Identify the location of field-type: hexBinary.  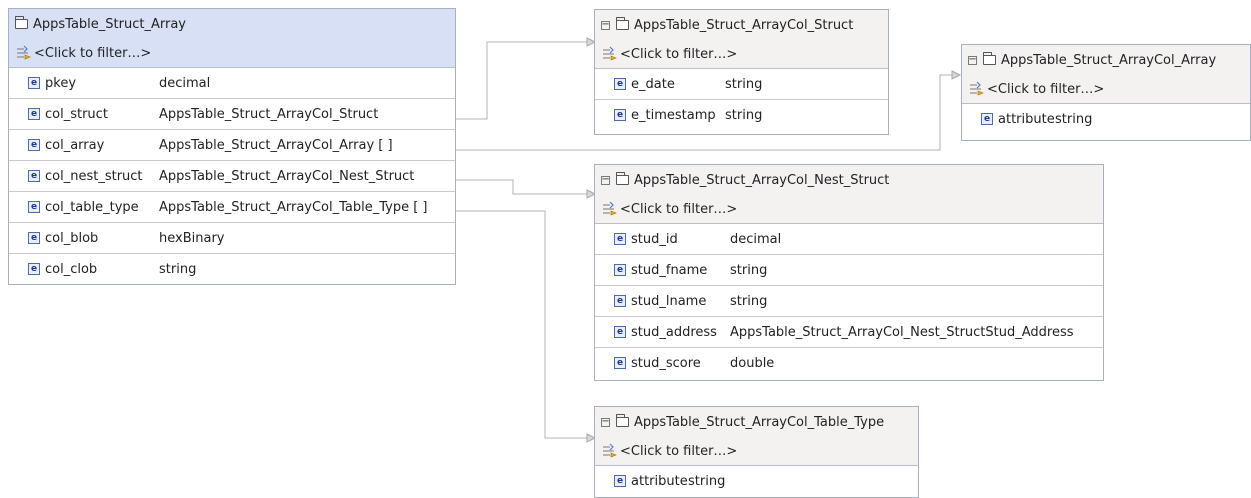
(192, 238).